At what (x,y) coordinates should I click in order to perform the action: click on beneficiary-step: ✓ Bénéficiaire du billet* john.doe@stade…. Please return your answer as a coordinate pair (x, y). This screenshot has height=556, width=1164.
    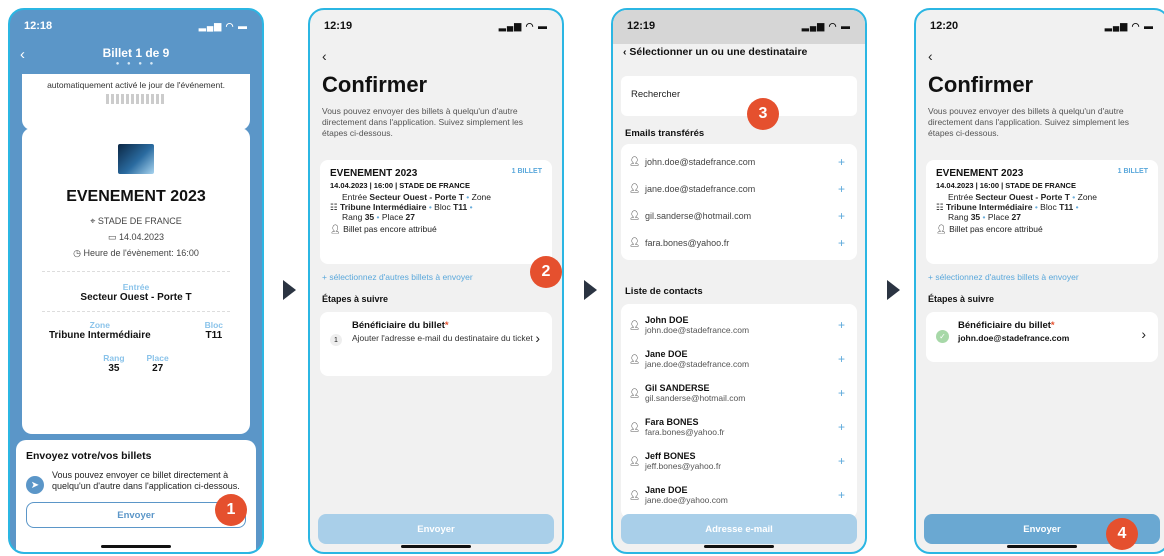
    Looking at the image, I should click on (1042, 337).